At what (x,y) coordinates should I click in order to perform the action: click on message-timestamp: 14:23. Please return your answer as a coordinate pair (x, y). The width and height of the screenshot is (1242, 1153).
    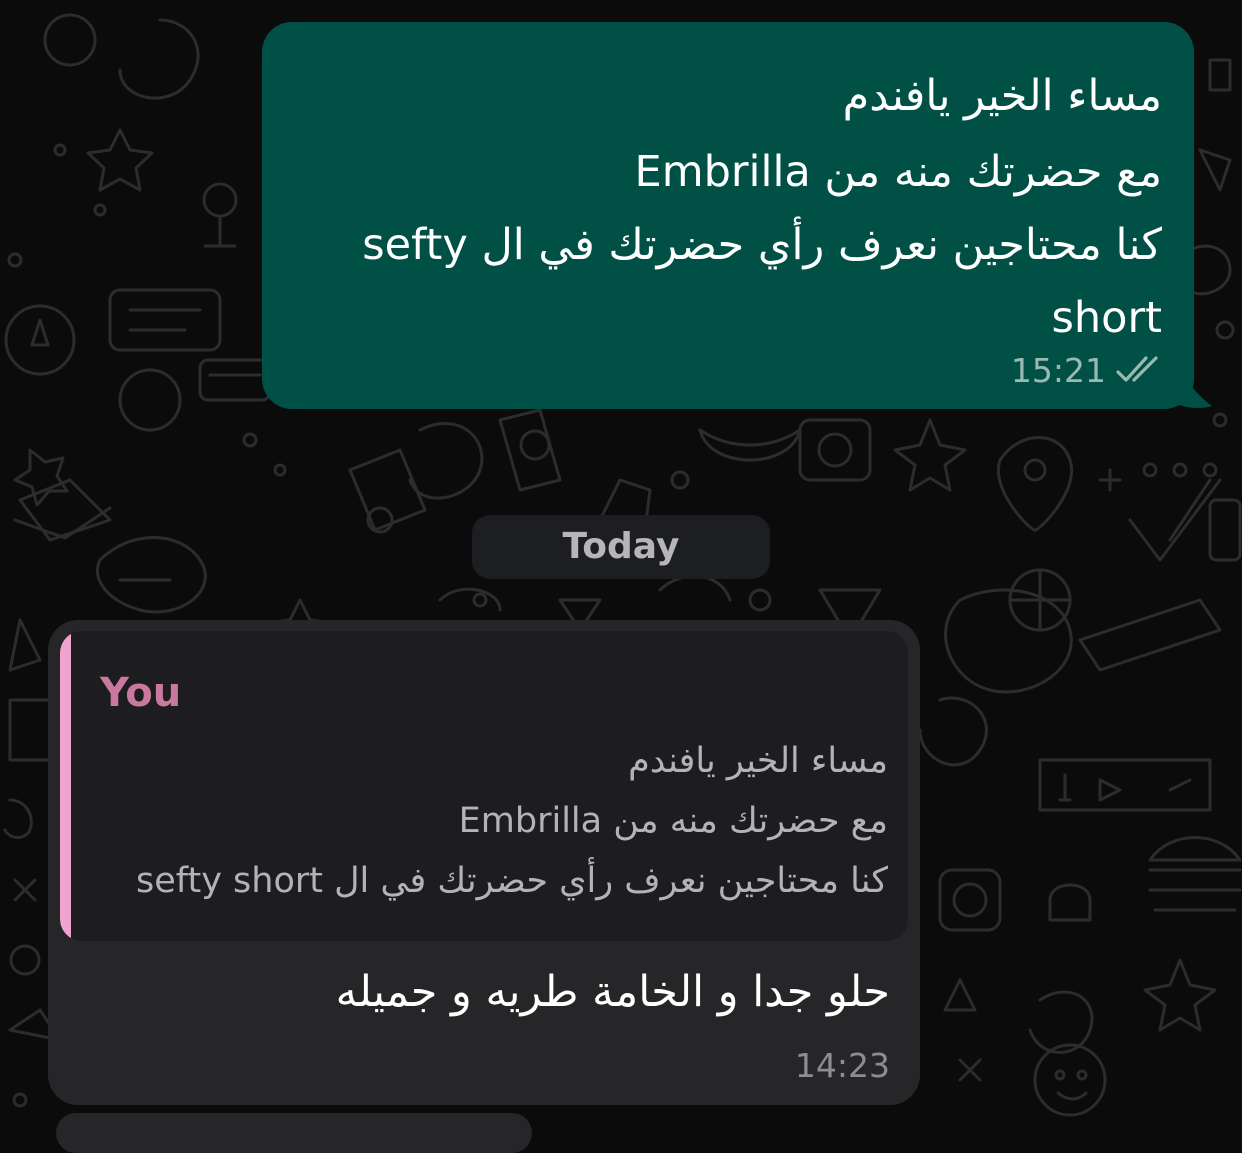
    Looking at the image, I should click on (842, 1065).